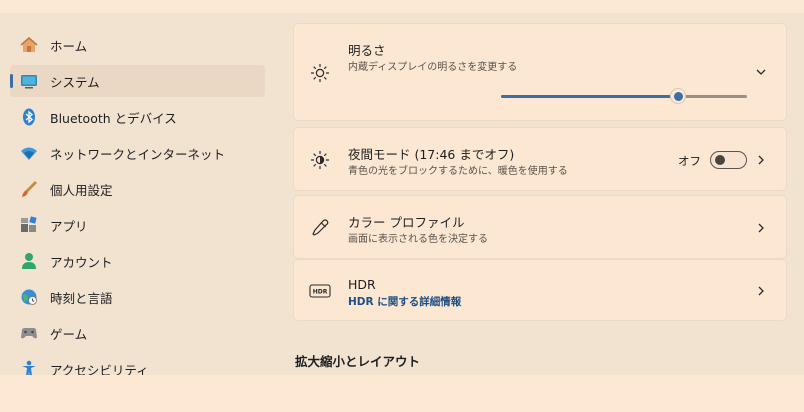  Describe the element at coordinates (761, 72) in the screenshot. I see `chevron-down-icon` at that location.